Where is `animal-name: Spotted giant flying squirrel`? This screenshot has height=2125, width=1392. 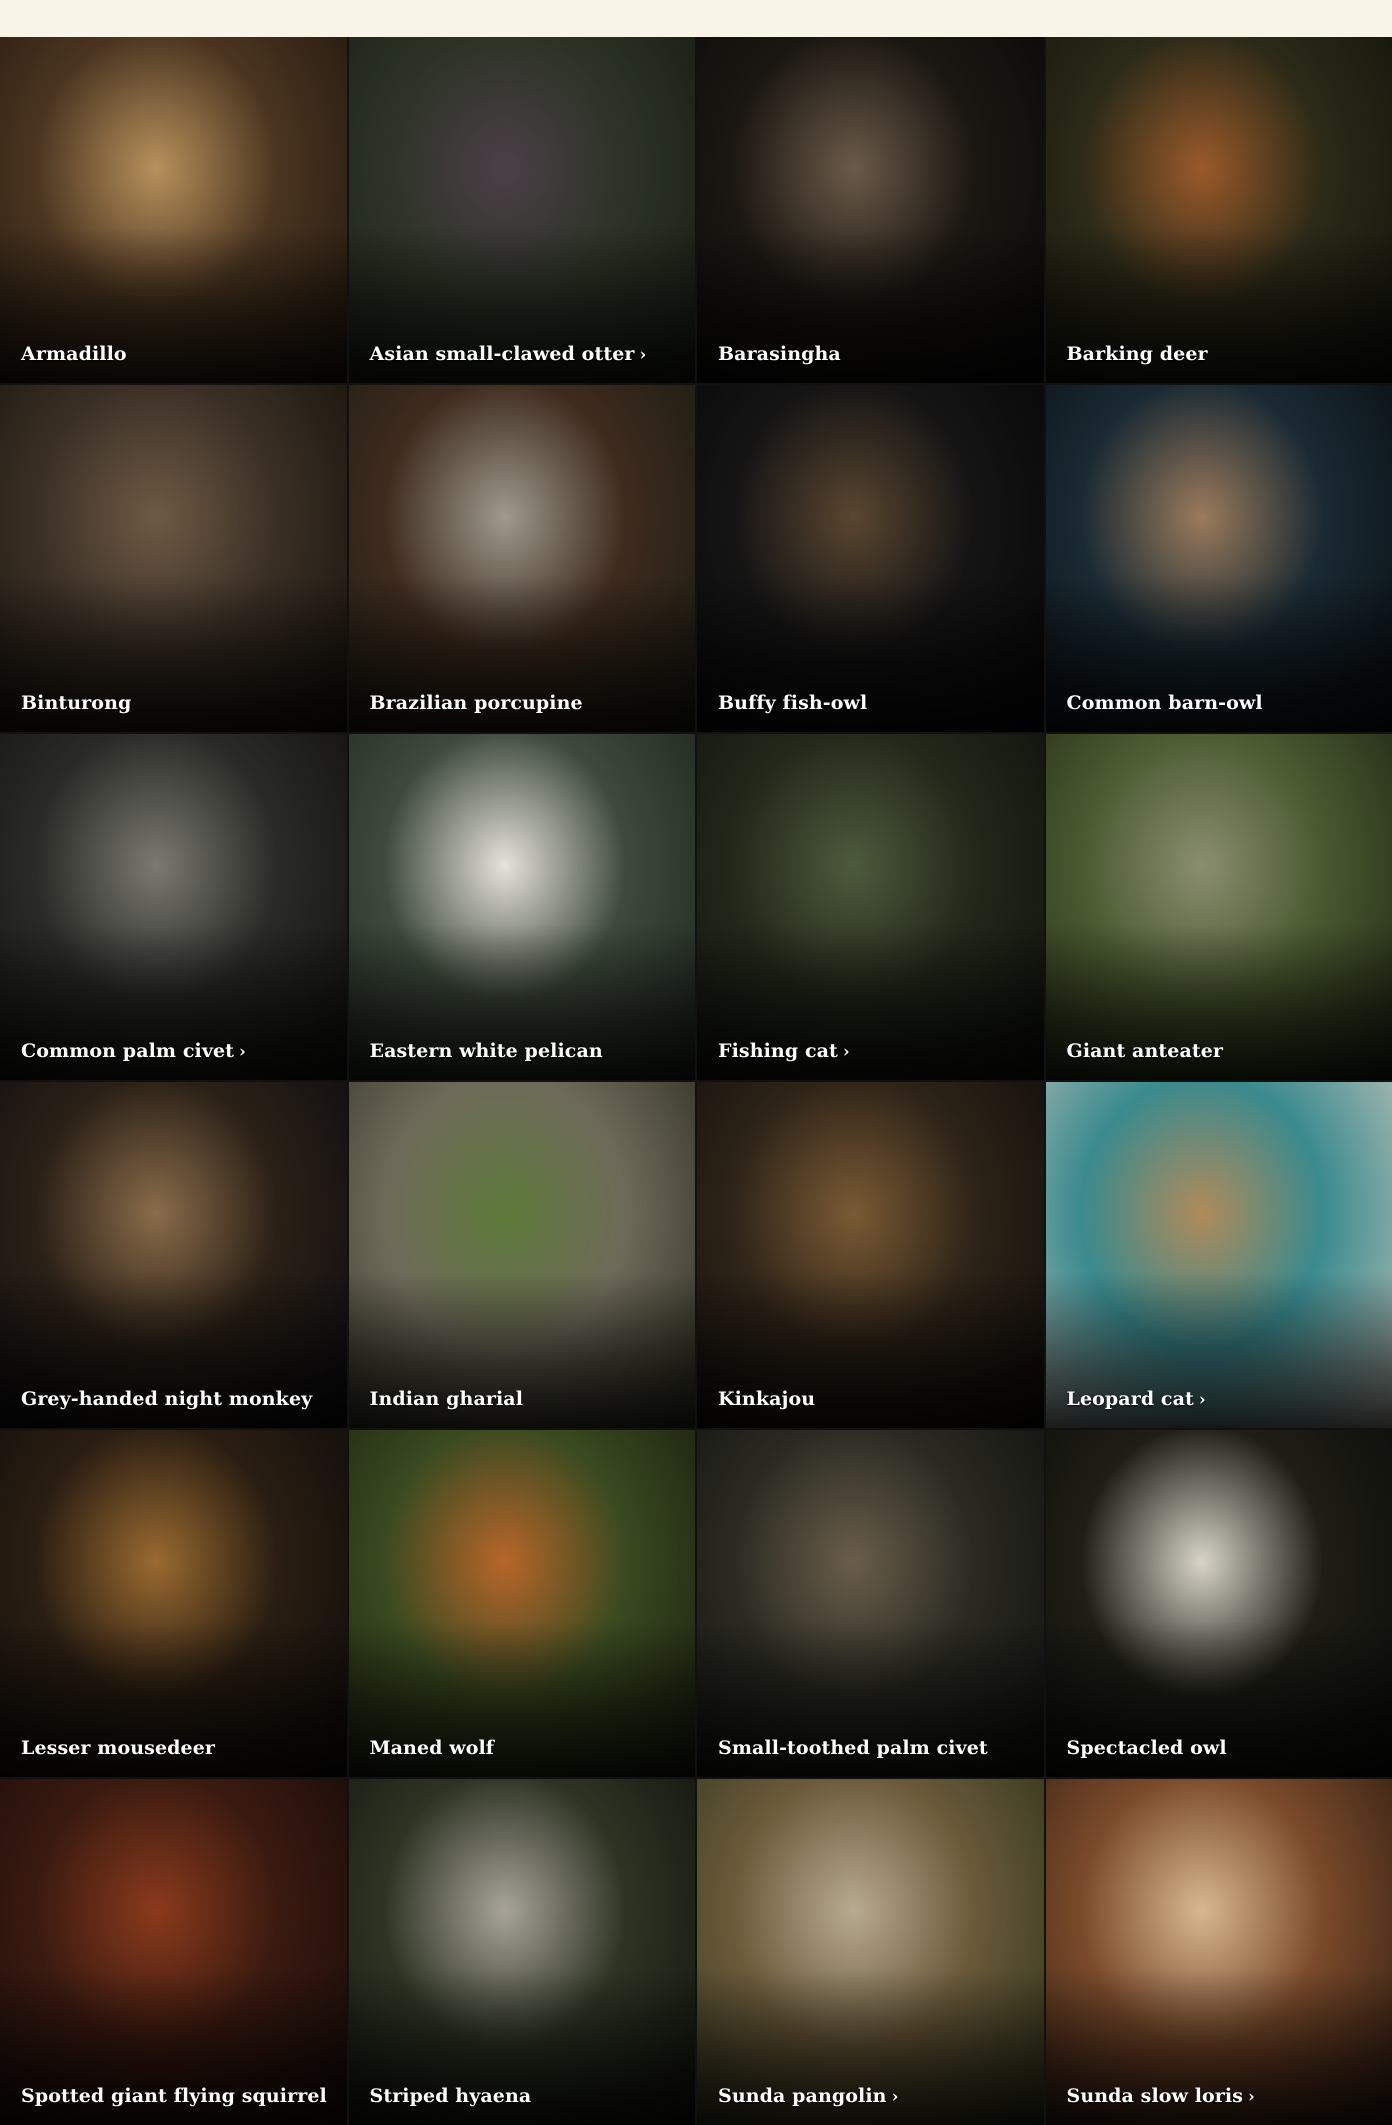
animal-name: Spotted giant flying squirrel is located at coordinates (174, 2096).